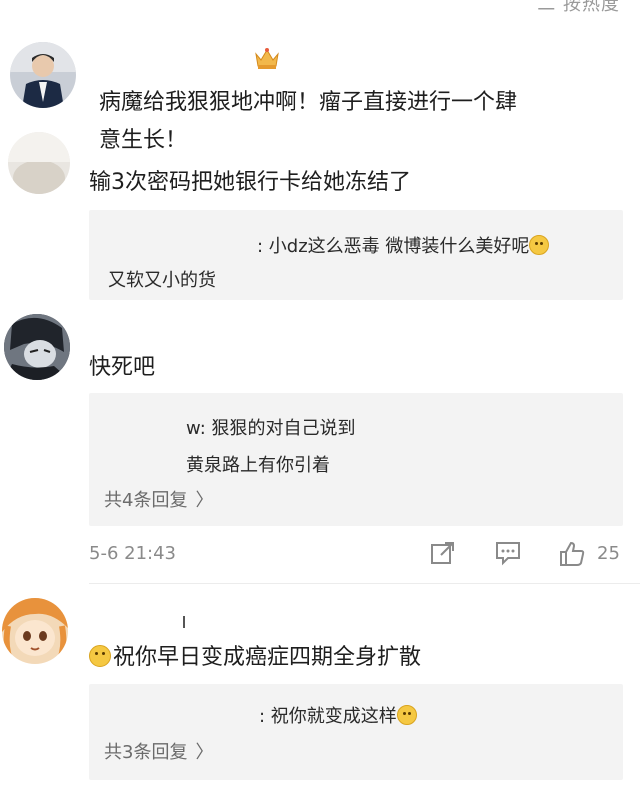  What do you see at coordinates (132, 553) in the screenshot?
I see `comment-timestamp: 5-6 21:43` at bounding box center [132, 553].